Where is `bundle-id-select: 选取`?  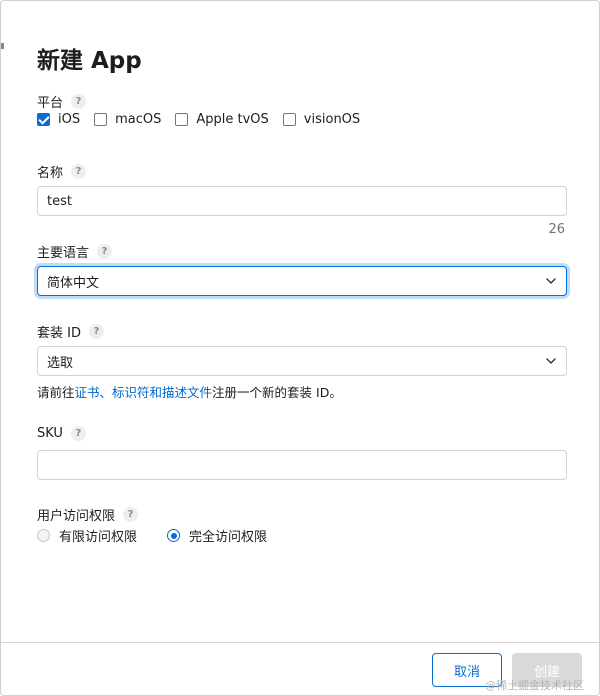
bundle-id-select: 选取 is located at coordinates (302, 361).